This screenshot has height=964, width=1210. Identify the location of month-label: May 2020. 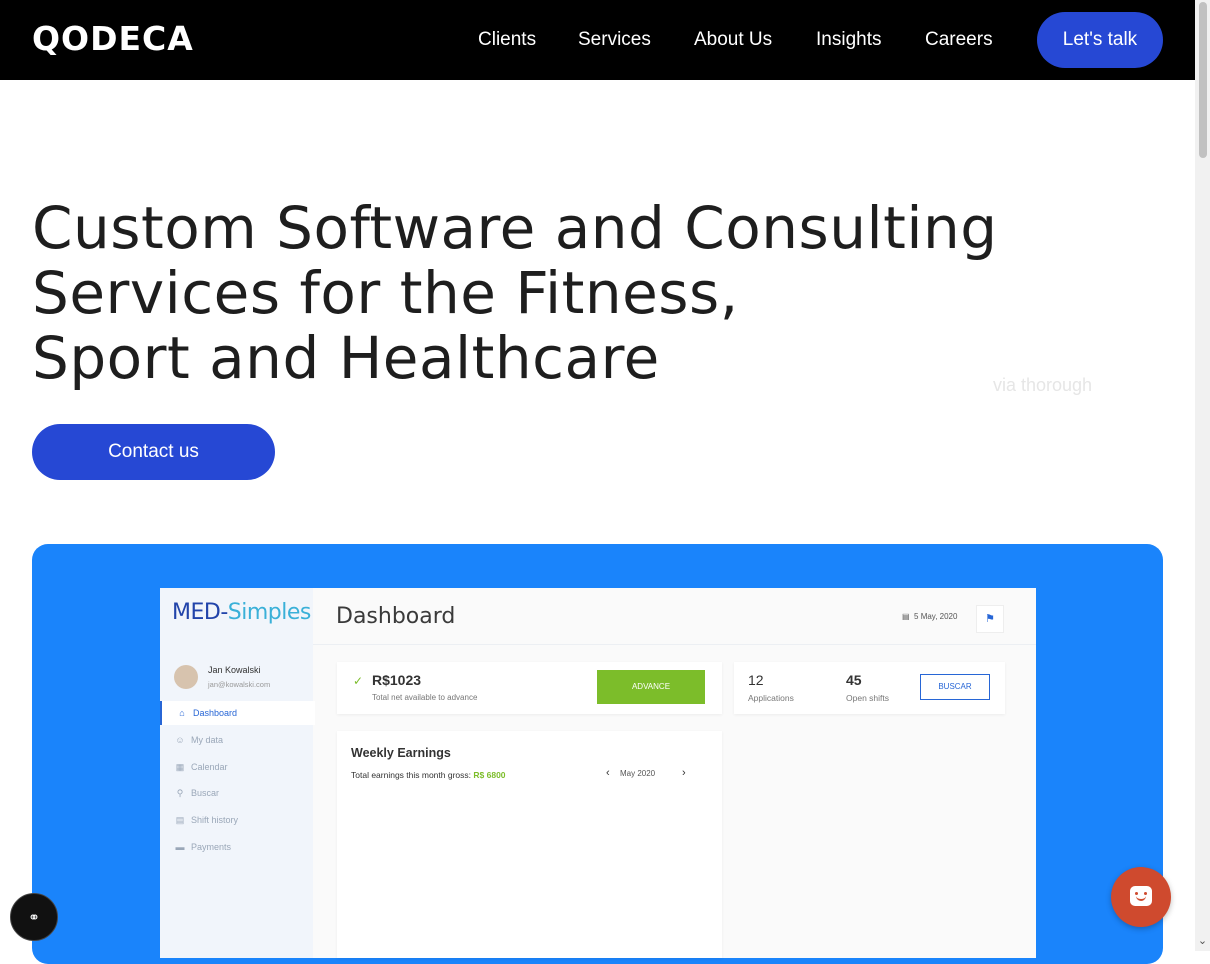
(638, 773).